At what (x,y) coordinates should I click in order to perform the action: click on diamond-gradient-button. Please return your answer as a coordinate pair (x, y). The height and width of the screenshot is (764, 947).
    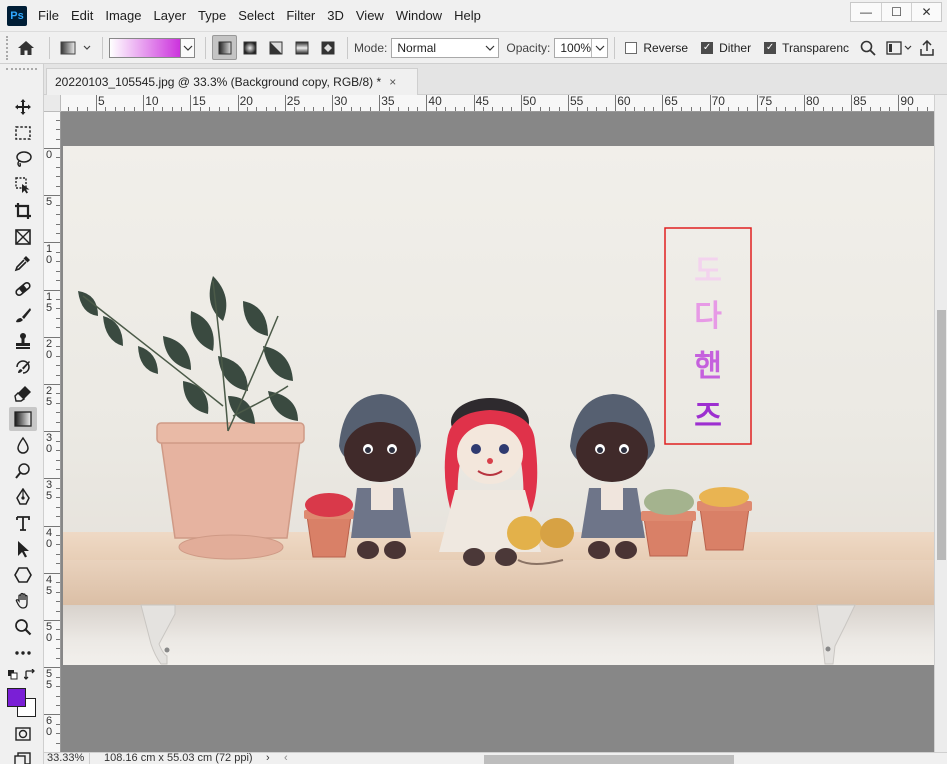
    Looking at the image, I should click on (328, 47).